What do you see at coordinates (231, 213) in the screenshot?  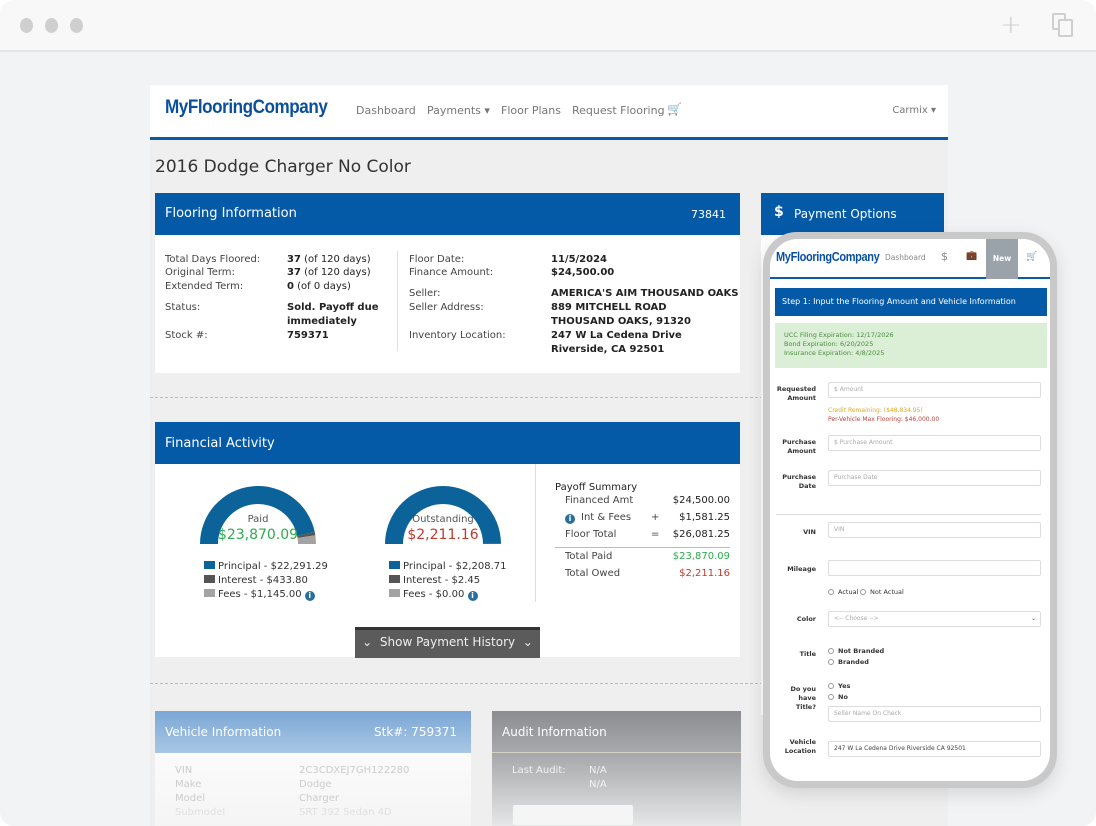 I see `flooring-info-title: Flooring Information` at bounding box center [231, 213].